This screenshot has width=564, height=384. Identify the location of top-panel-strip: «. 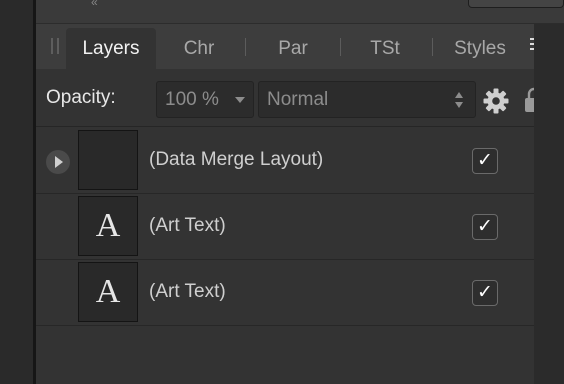
(300, 12).